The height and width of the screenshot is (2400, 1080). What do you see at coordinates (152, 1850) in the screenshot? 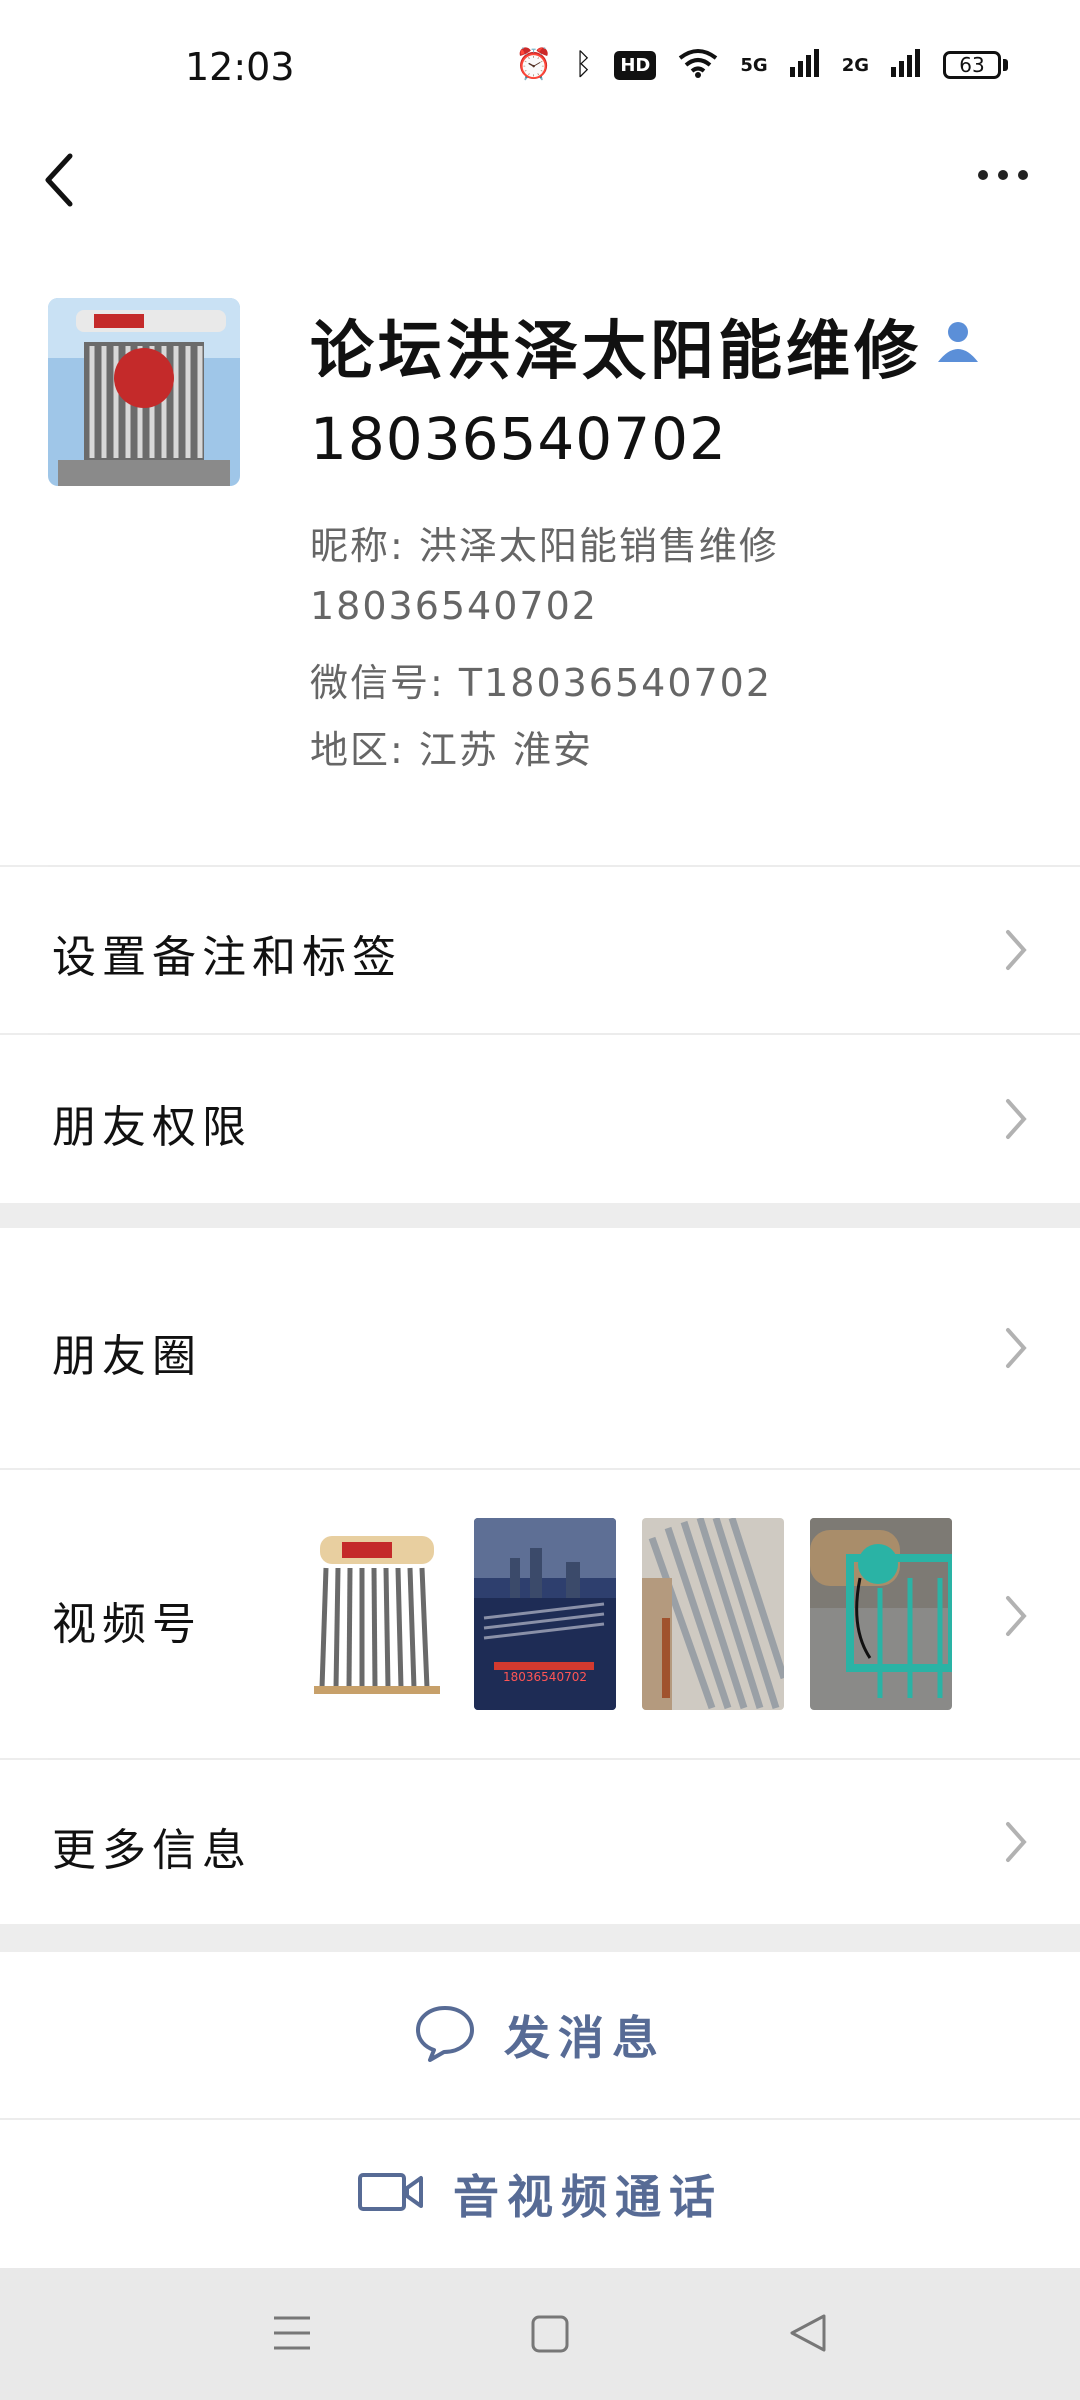
I see `row-label-more-info: 更多信息` at bounding box center [152, 1850].